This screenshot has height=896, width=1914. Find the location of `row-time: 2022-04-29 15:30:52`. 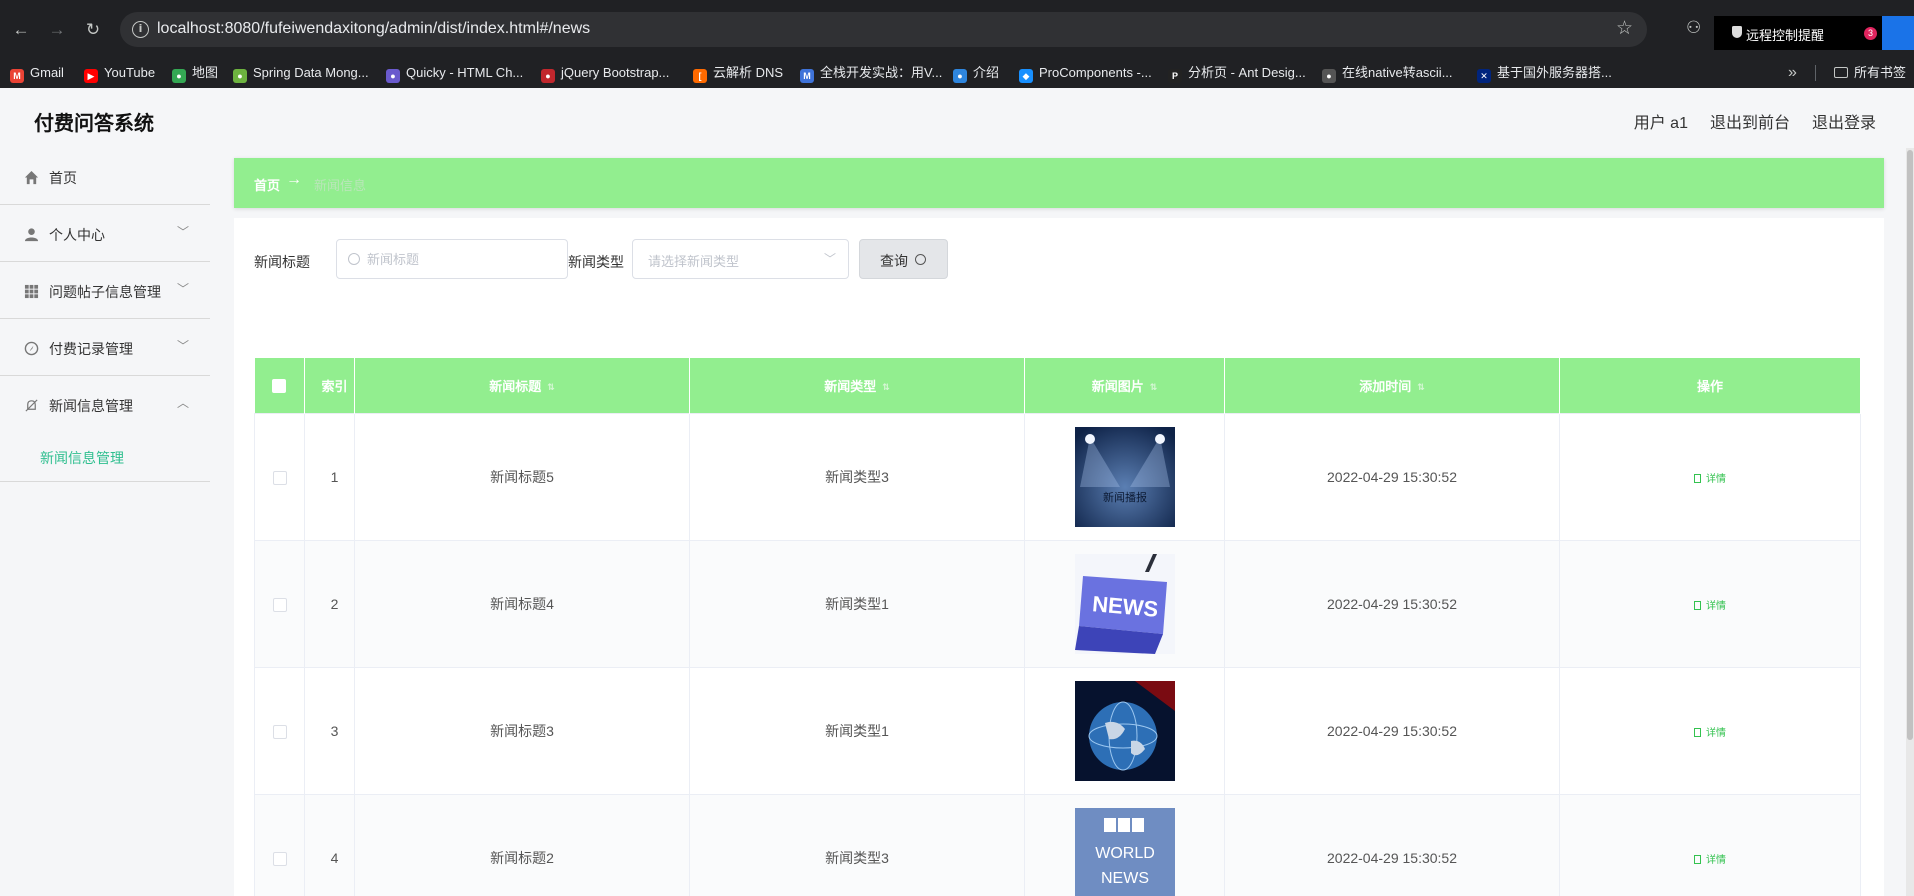

row-time: 2022-04-29 15:30:52 is located at coordinates (1392, 603).